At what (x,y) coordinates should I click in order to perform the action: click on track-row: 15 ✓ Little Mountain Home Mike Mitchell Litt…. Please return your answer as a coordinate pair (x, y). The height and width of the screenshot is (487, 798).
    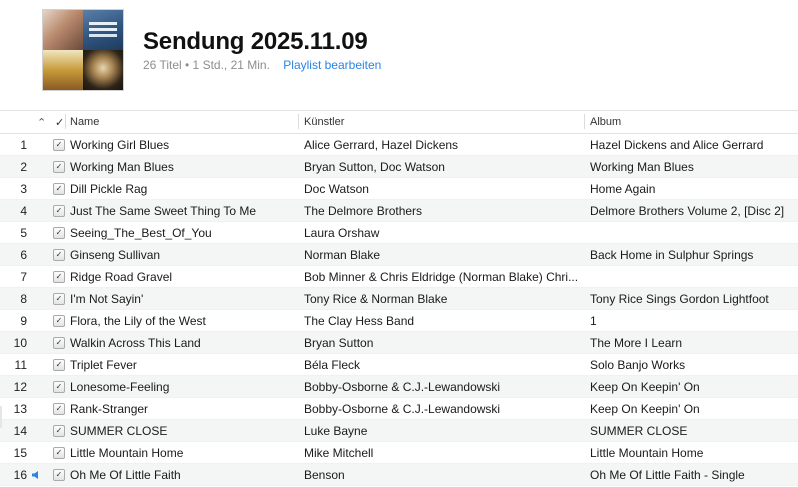
    Looking at the image, I should click on (399, 453).